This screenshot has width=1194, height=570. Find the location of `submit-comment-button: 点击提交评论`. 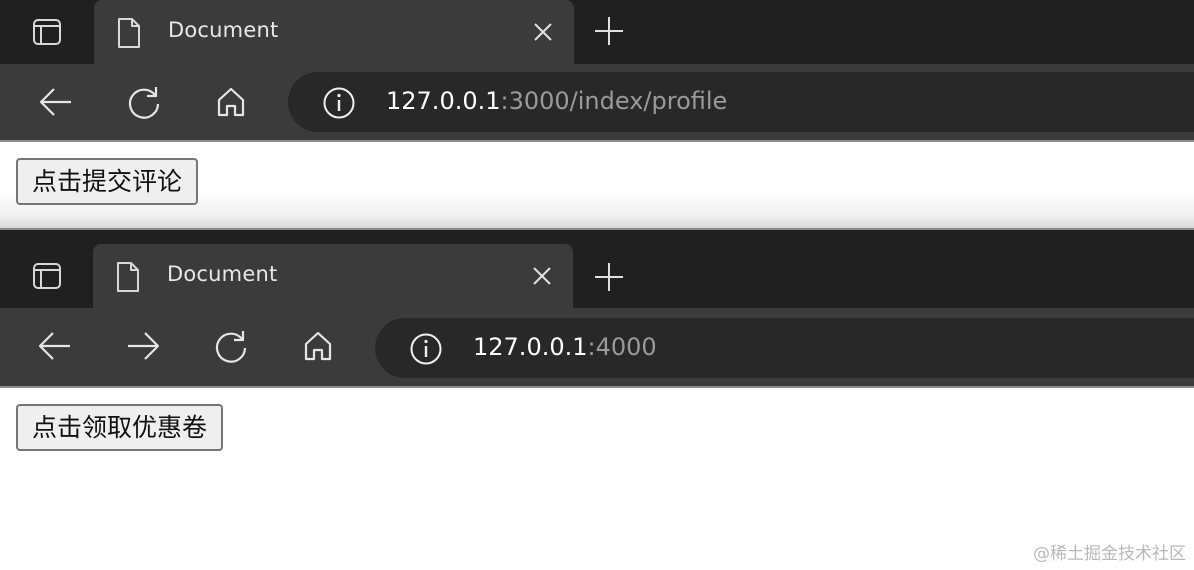

submit-comment-button: 点击提交评论 is located at coordinates (107, 181).